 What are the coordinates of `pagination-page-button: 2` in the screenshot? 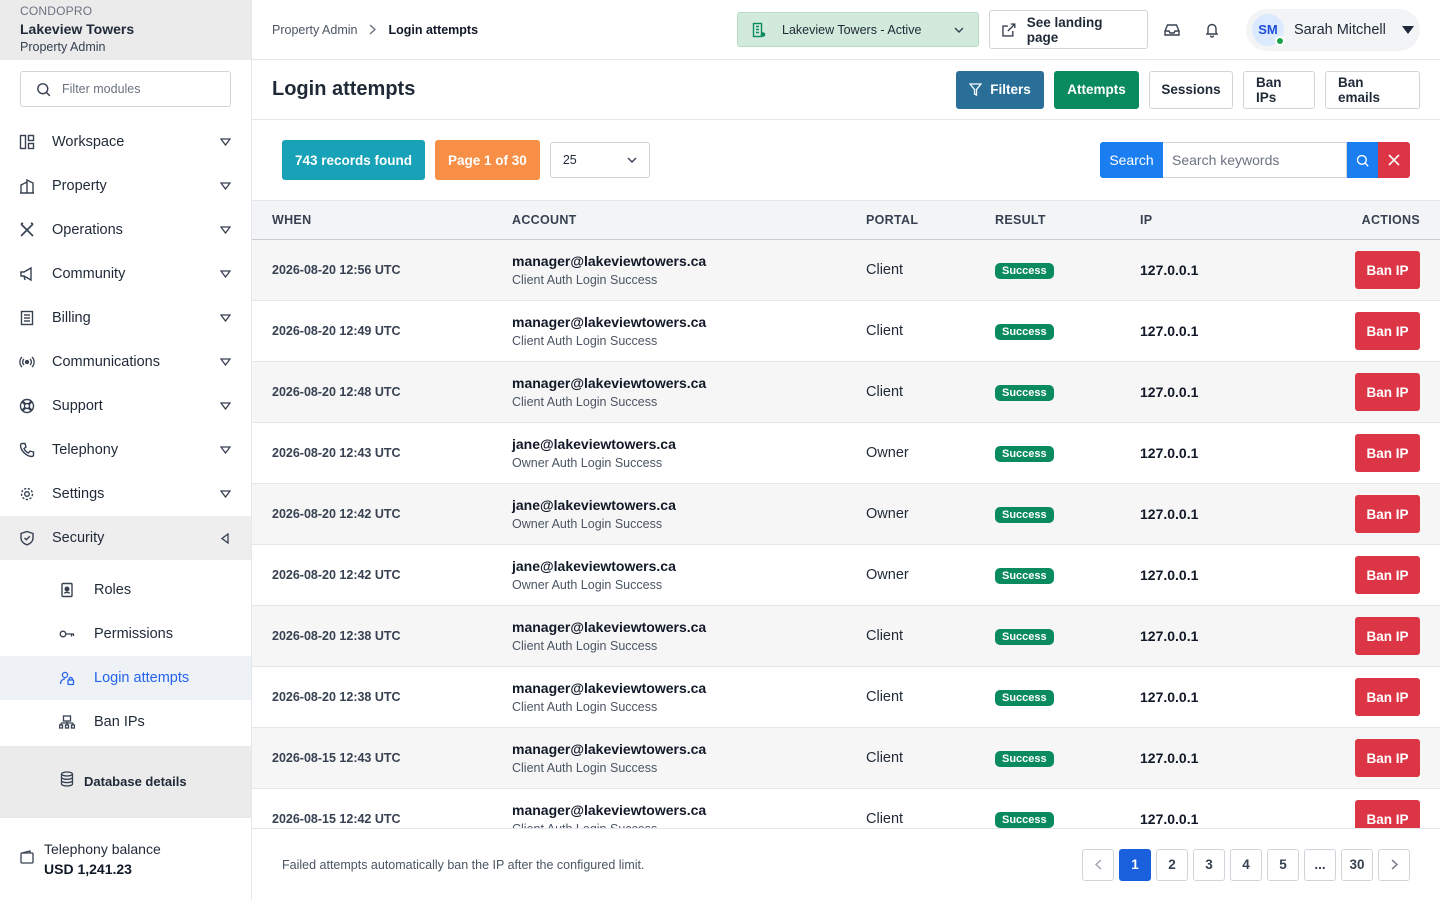 It's located at (1172, 864).